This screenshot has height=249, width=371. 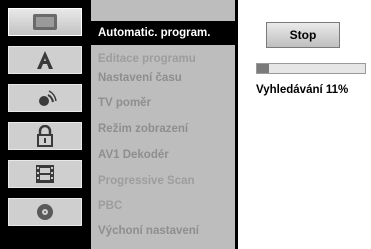 I want to click on lock-icon, so click(x=45, y=136).